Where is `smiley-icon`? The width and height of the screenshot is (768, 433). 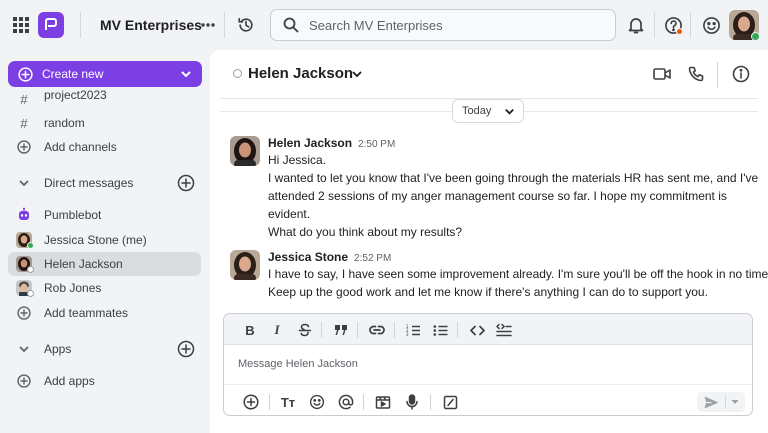
smiley-icon is located at coordinates (711, 25).